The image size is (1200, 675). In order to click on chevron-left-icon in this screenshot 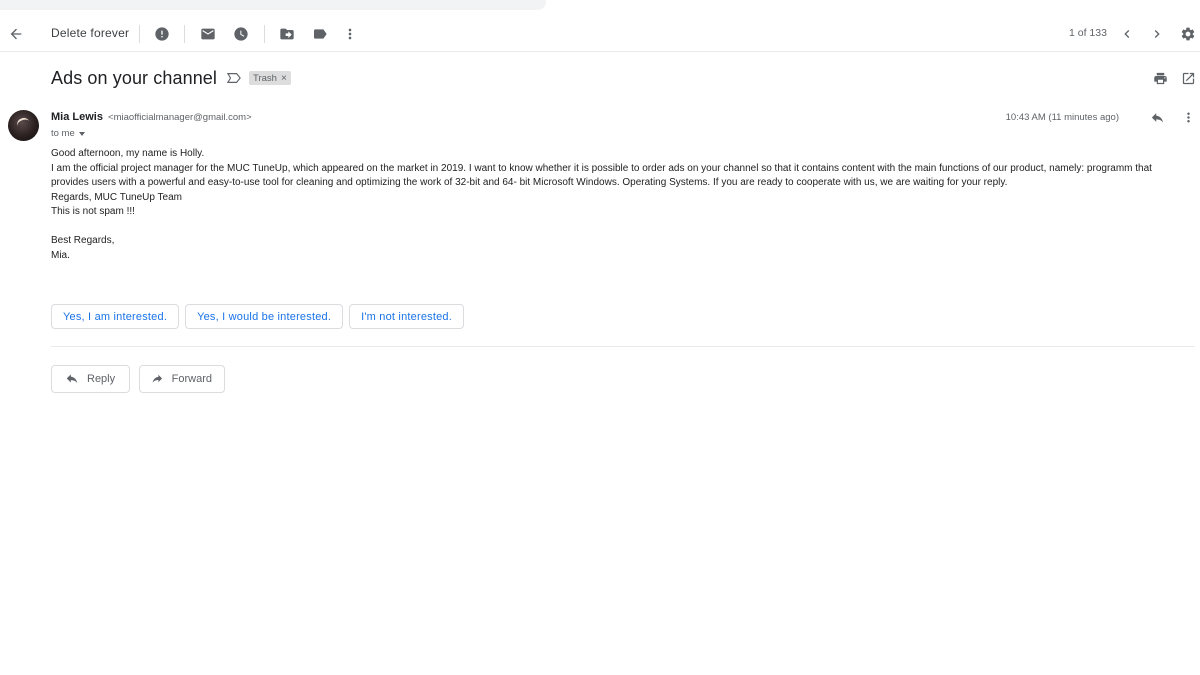, I will do `click(1127, 34)`.